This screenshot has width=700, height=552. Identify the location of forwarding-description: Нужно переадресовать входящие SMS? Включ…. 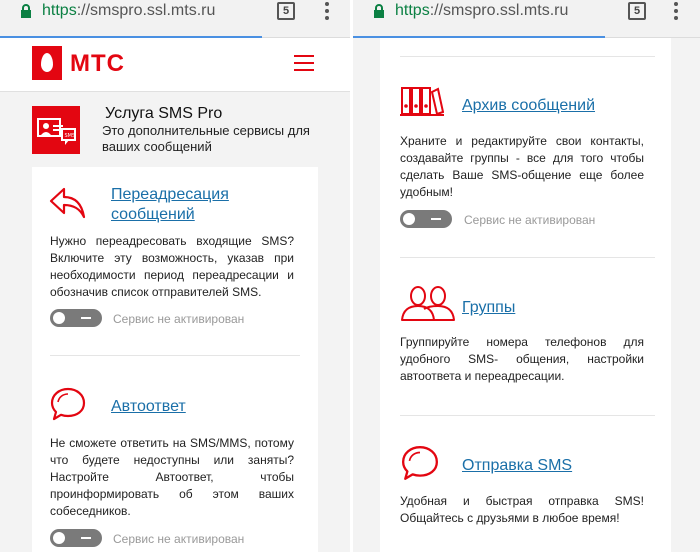
(172, 266).